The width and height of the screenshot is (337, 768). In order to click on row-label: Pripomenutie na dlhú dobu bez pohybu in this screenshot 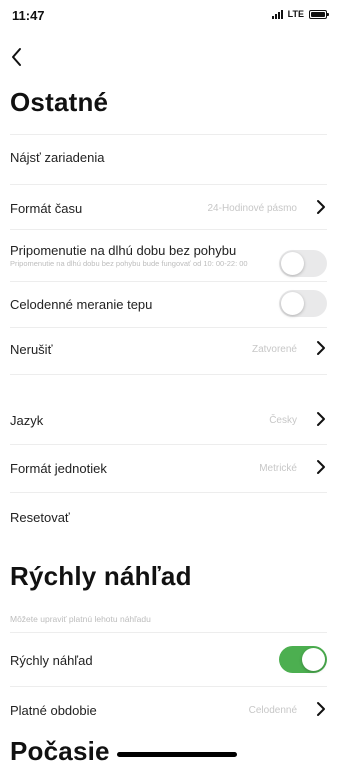, I will do `click(123, 250)`.